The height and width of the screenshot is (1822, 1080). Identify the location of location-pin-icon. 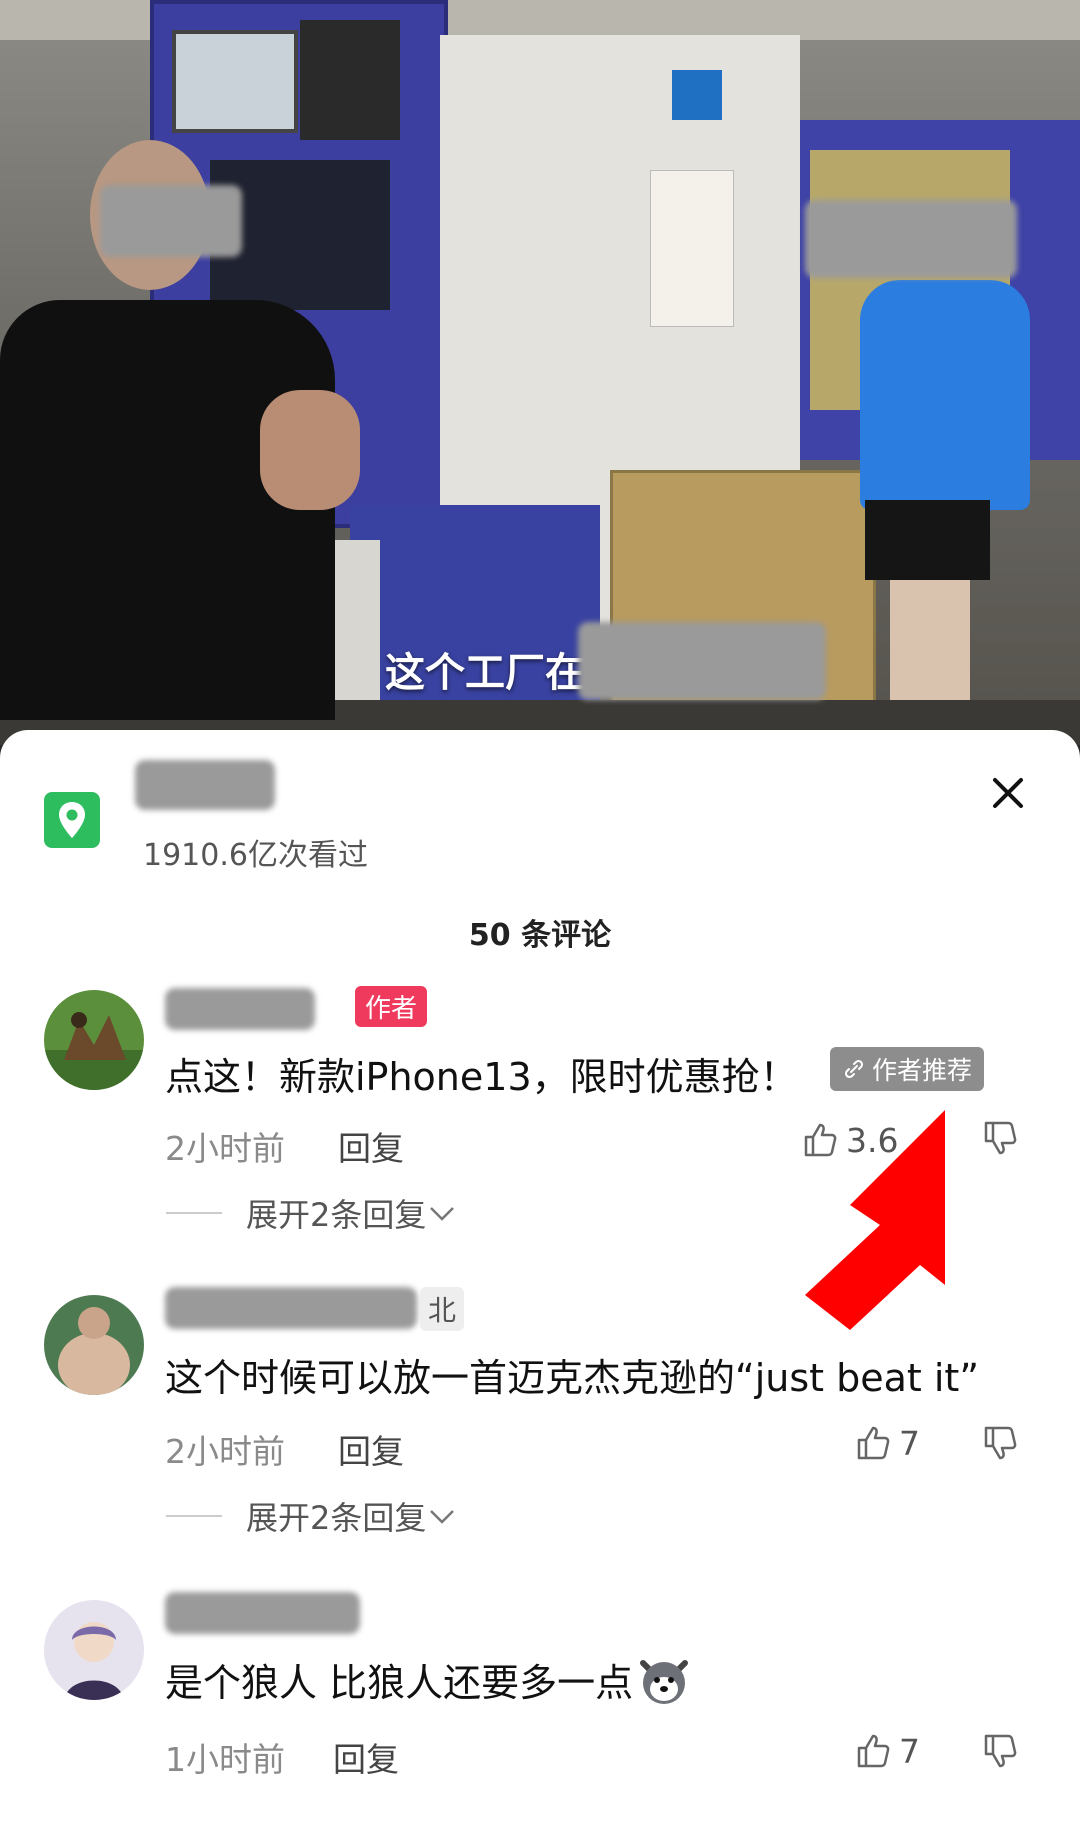
(72, 820).